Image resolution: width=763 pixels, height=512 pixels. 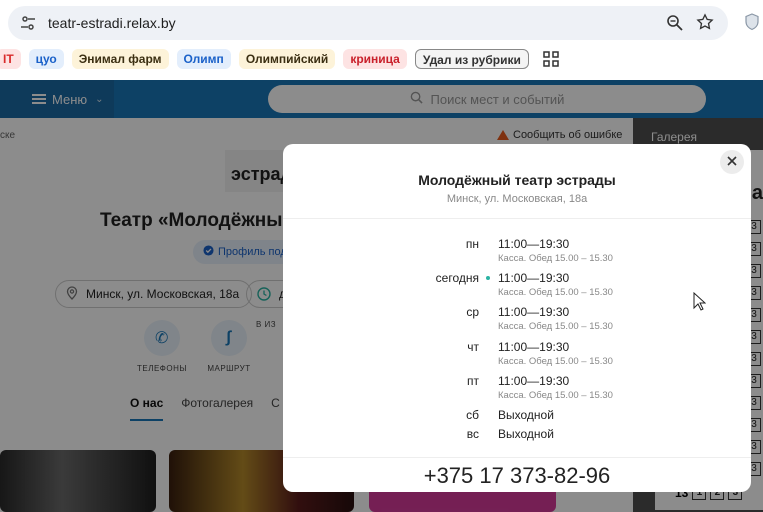 I want to click on schedule-day: пн, so click(x=472, y=244).